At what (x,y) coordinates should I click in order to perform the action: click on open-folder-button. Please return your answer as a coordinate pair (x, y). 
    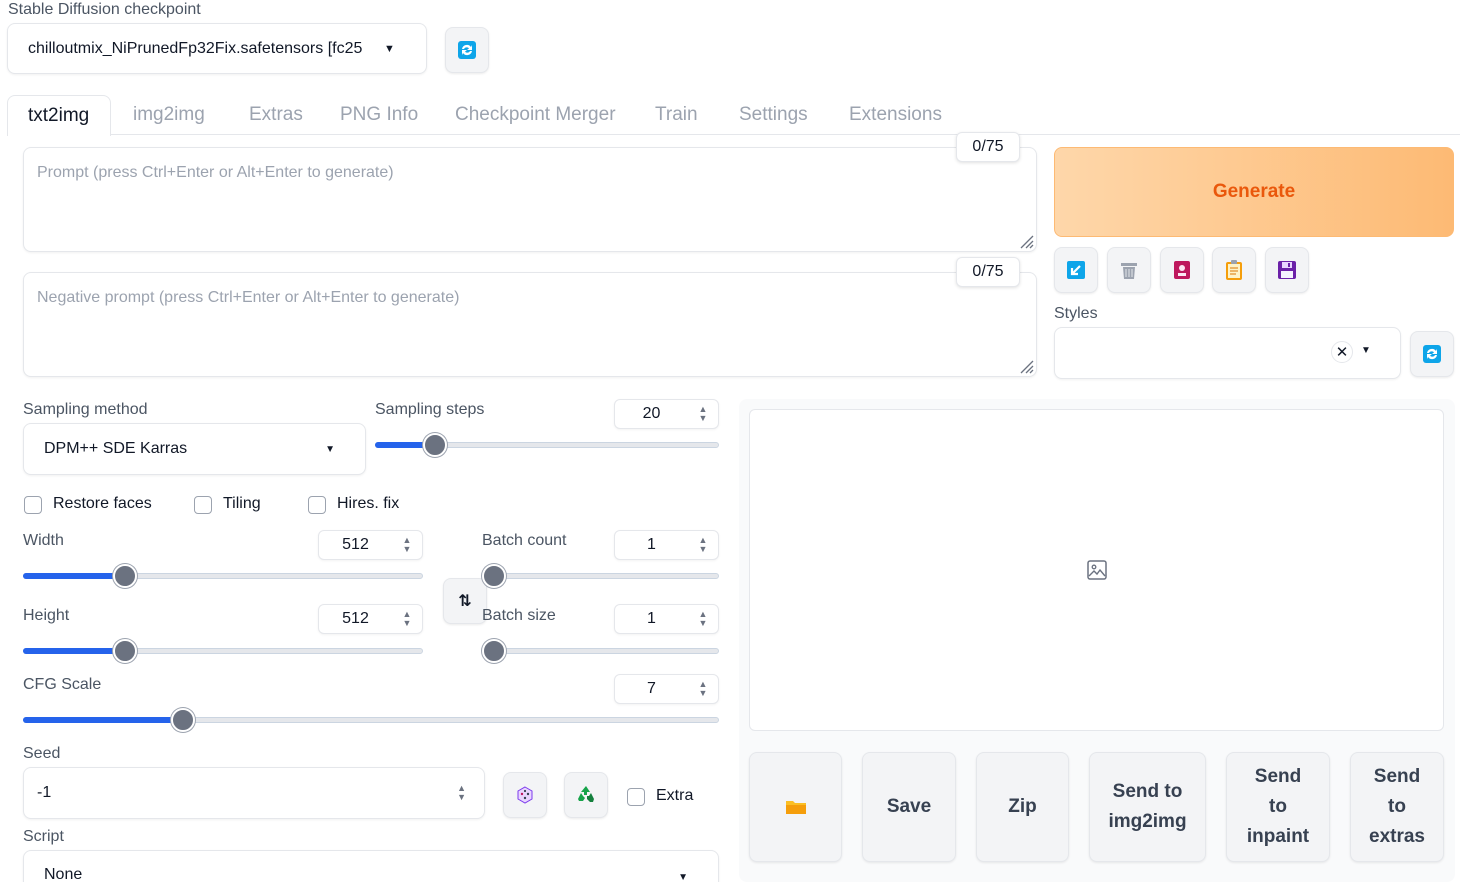
    Looking at the image, I should click on (795, 807).